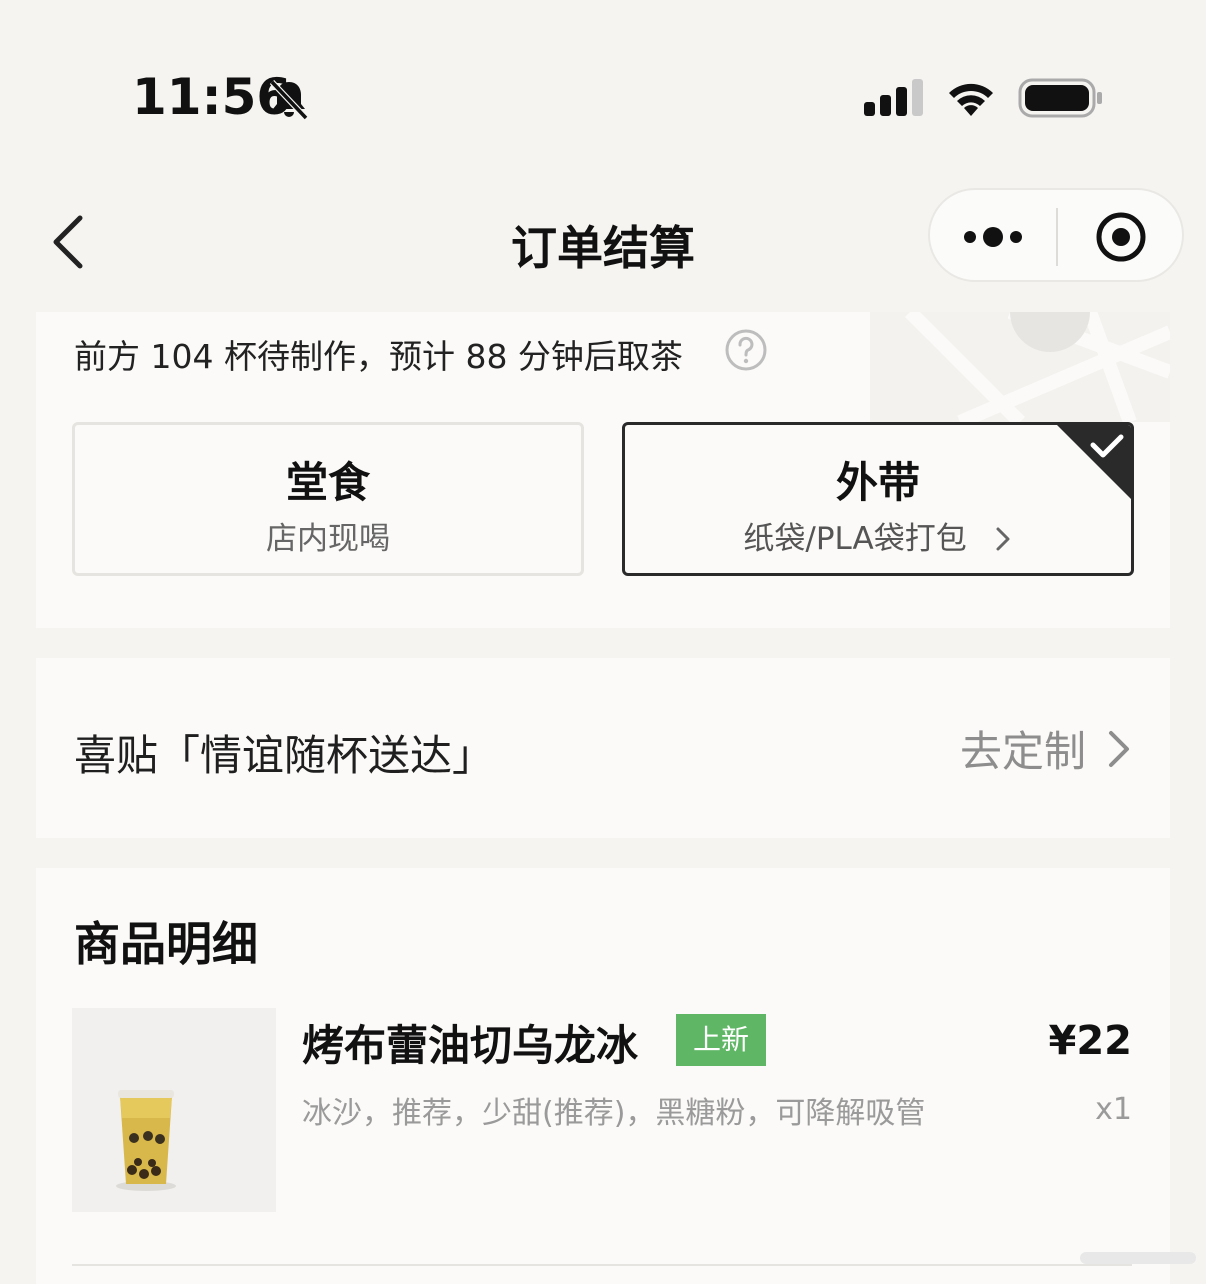 The image size is (1206, 1284). What do you see at coordinates (327, 482) in the screenshot?
I see `option-title: 堂食` at bounding box center [327, 482].